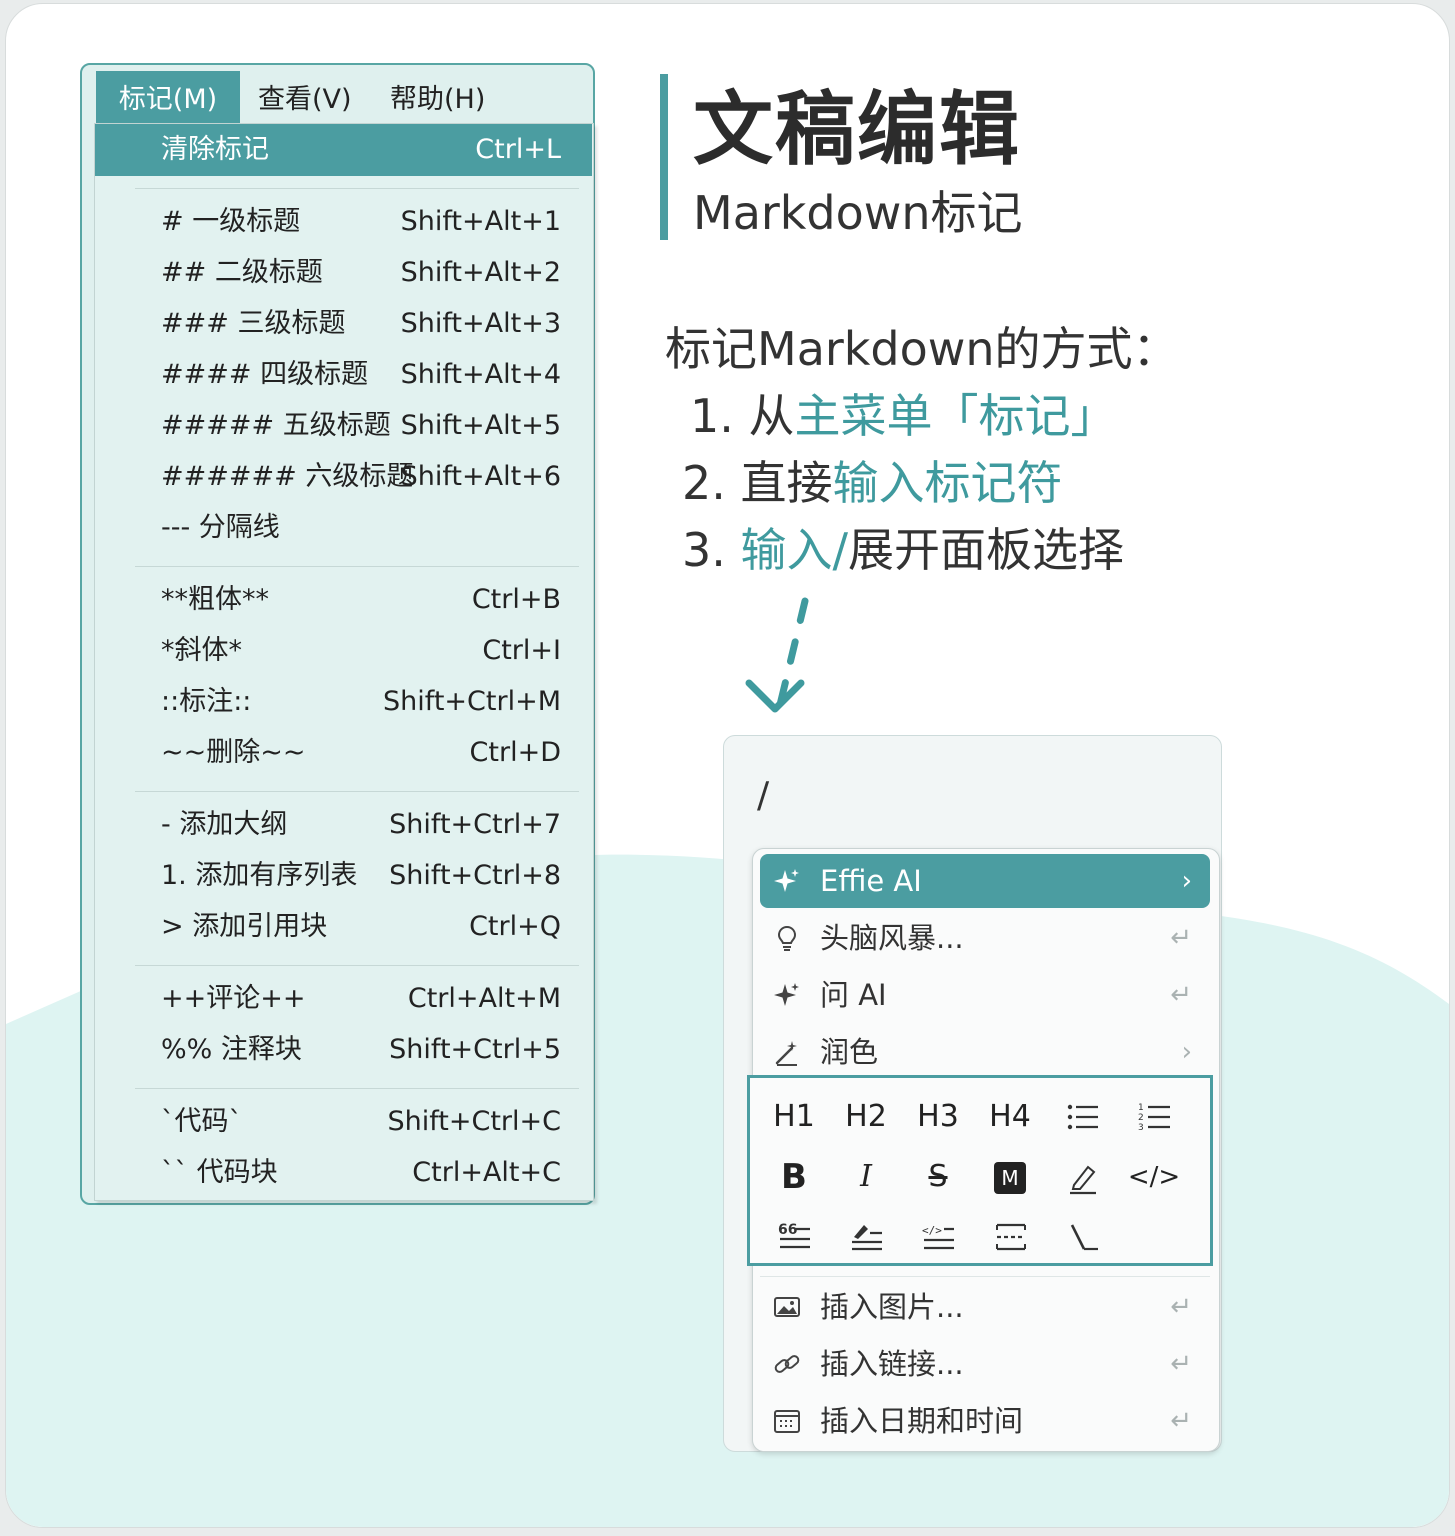  What do you see at coordinates (777, 655) in the screenshot?
I see `dashed-arrow-down-icon` at bounding box center [777, 655].